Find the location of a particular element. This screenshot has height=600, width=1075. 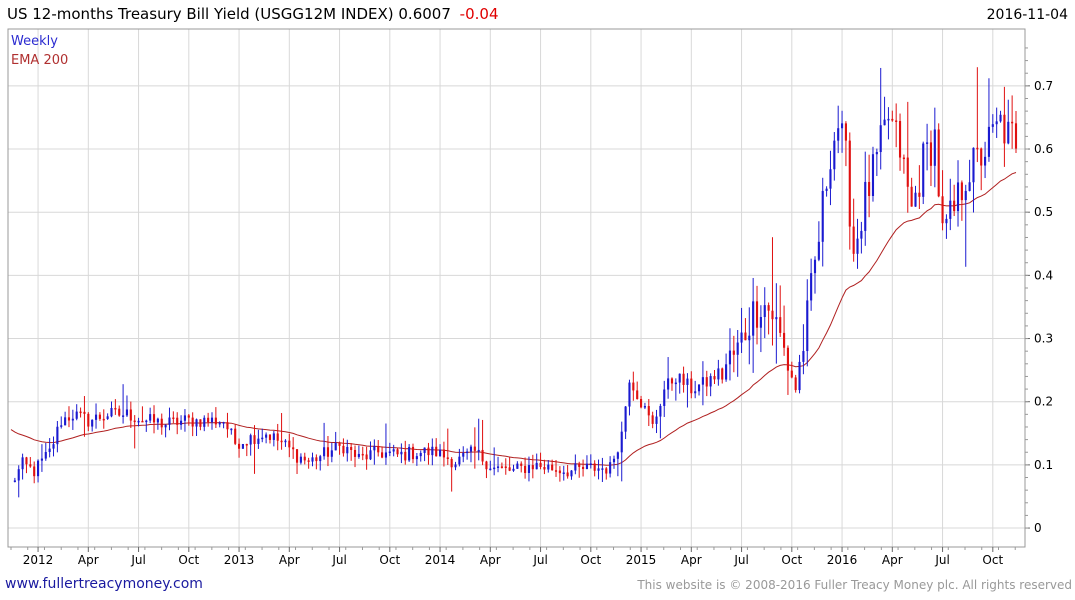

legend-weekly: Weekly is located at coordinates (34, 41).